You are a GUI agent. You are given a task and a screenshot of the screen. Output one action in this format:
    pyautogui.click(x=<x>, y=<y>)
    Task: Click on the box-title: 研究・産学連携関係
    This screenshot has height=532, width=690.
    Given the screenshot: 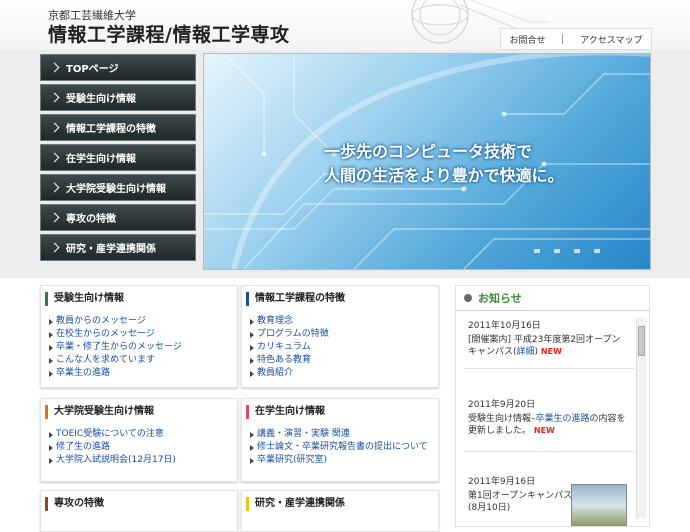 What is the action you would take?
    pyautogui.click(x=342, y=504)
    